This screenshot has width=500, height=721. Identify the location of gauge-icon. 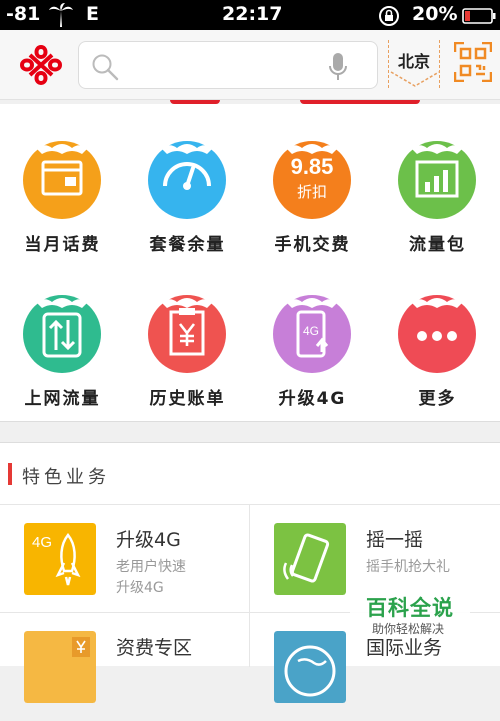
(187, 180).